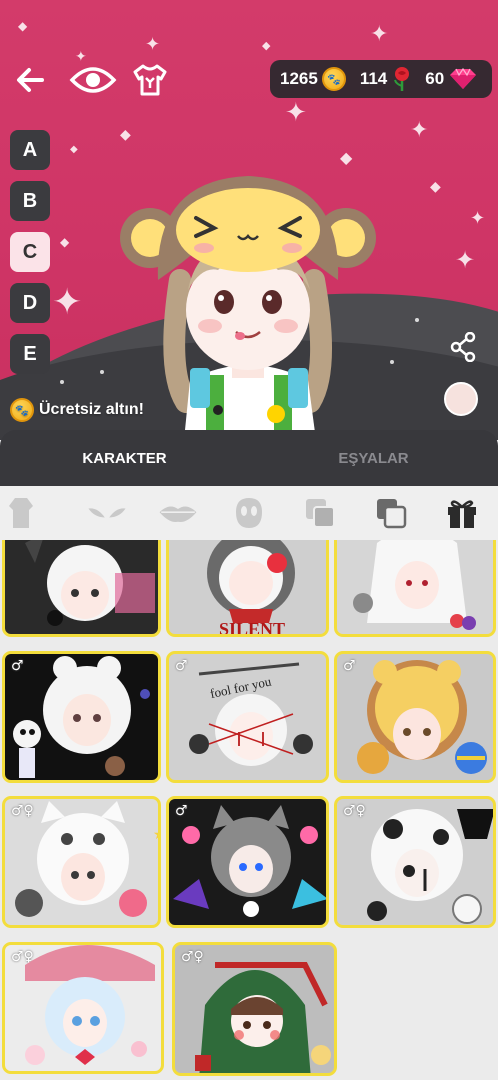  Describe the element at coordinates (252, 628) in the screenshot. I see `svg-text: SILENT` at that location.